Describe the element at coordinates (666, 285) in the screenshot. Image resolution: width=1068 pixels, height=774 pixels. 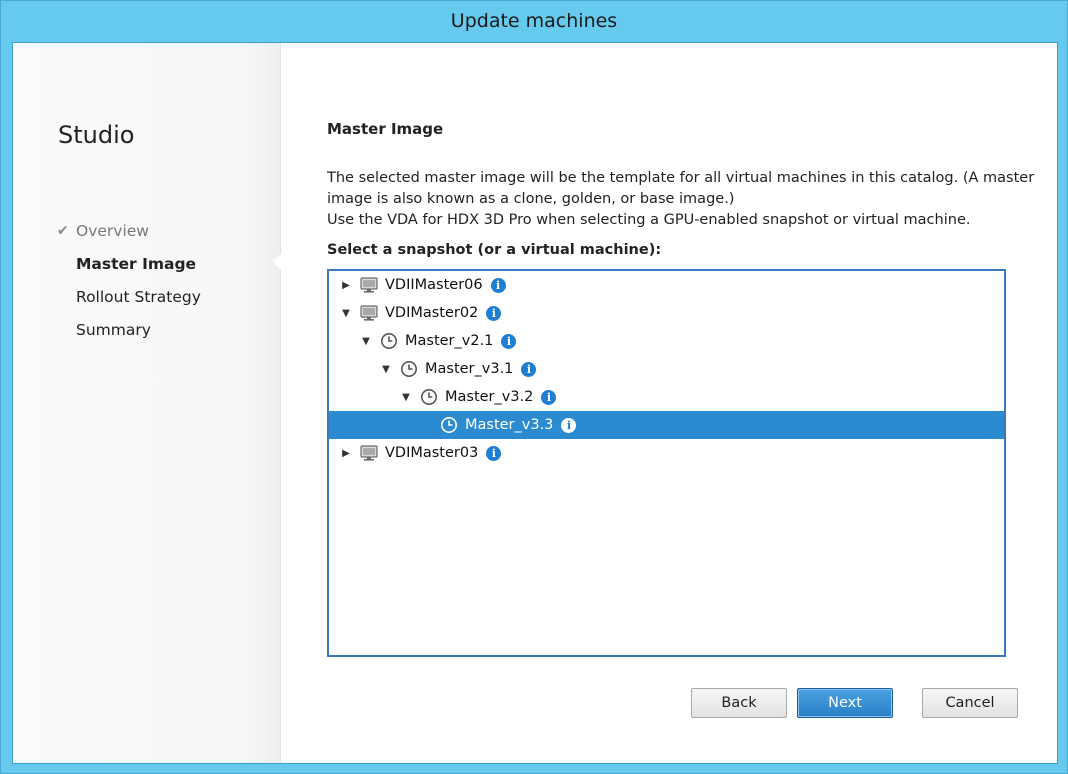
I see `tree-item: ▶ VDIIMaster06 i` at that location.